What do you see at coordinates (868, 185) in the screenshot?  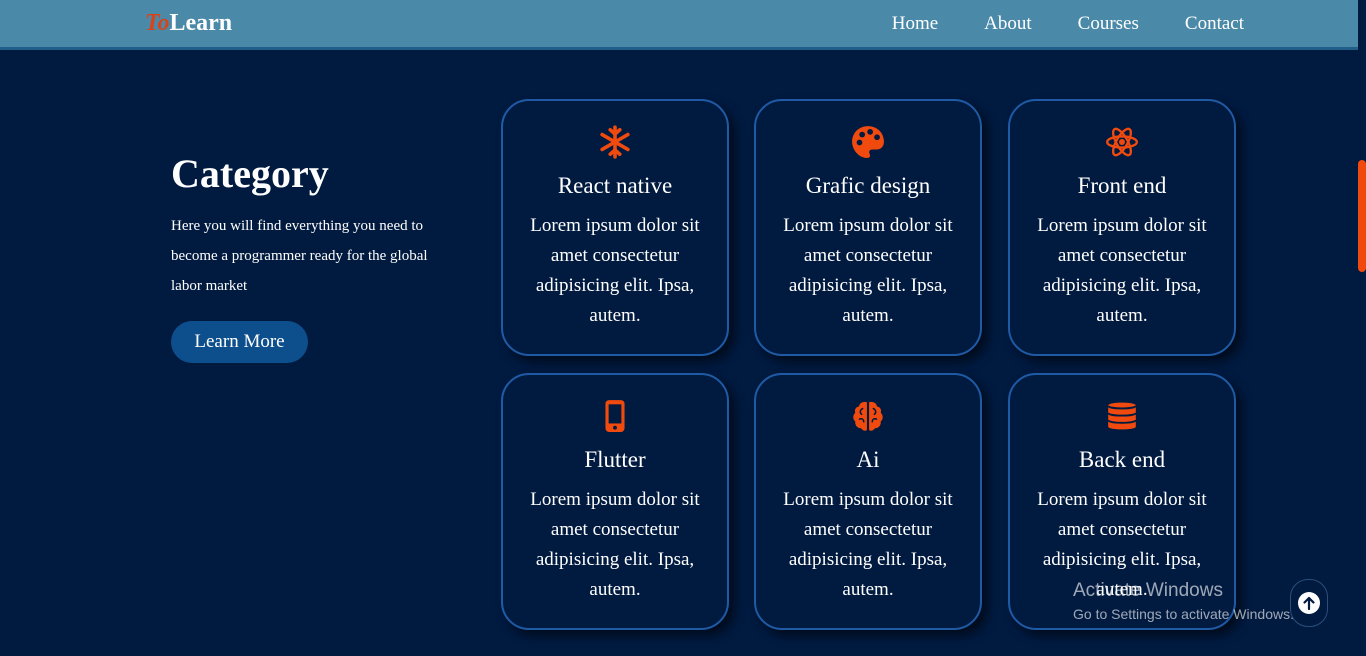 I see `card-title: Grafic design` at bounding box center [868, 185].